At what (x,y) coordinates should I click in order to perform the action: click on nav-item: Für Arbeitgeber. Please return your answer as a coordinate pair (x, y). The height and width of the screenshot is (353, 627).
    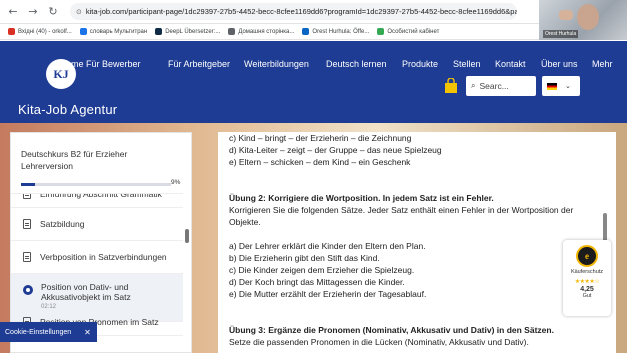
    Looking at the image, I should click on (199, 64).